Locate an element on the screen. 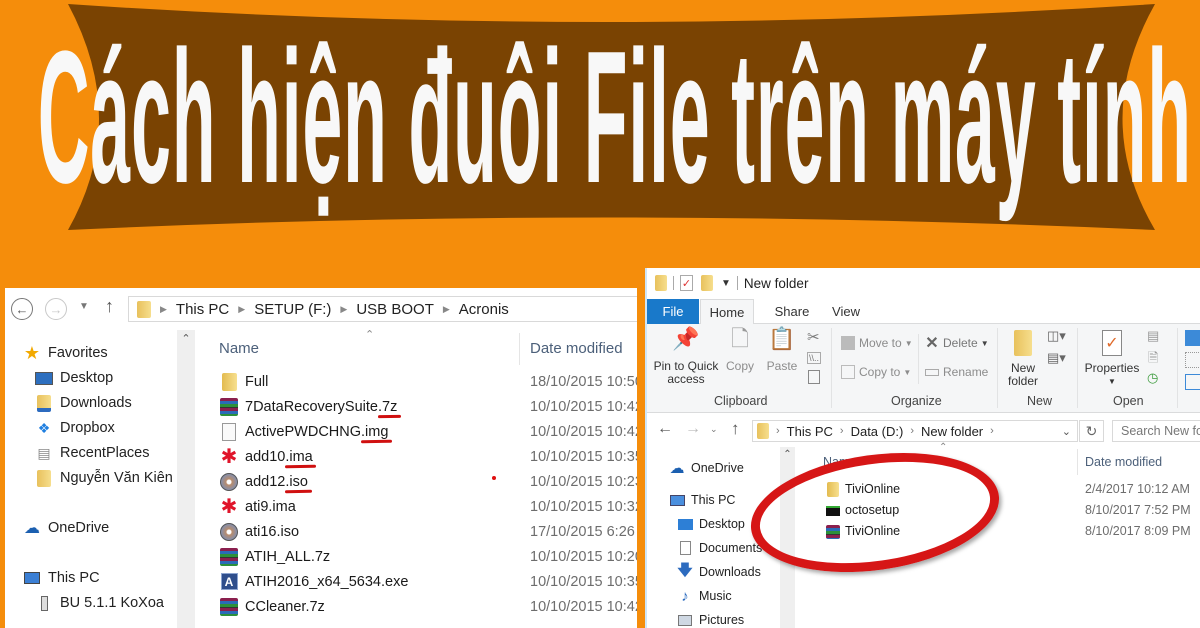 The height and width of the screenshot is (628, 1200). search-input: Search New folder is located at coordinates (1156, 431).